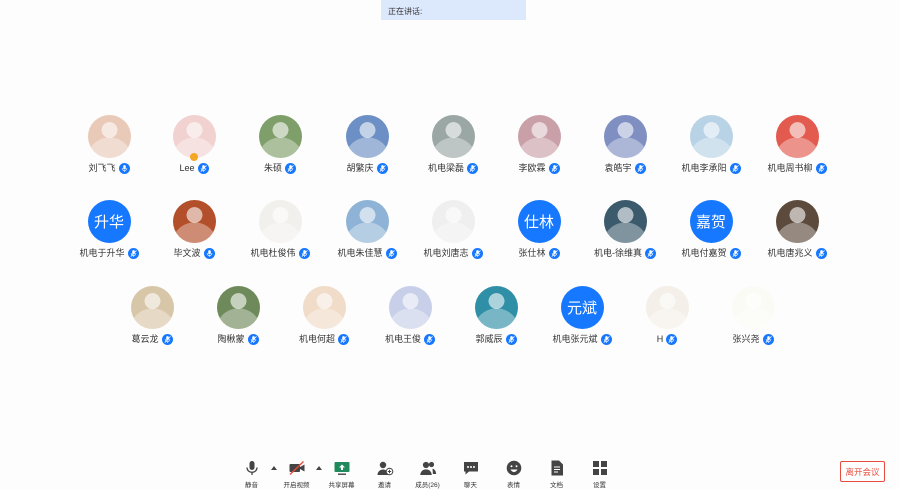 The height and width of the screenshot is (489, 900). Describe the element at coordinates (514, 468) in the screenshot. I see `emoji-icon` at that location.